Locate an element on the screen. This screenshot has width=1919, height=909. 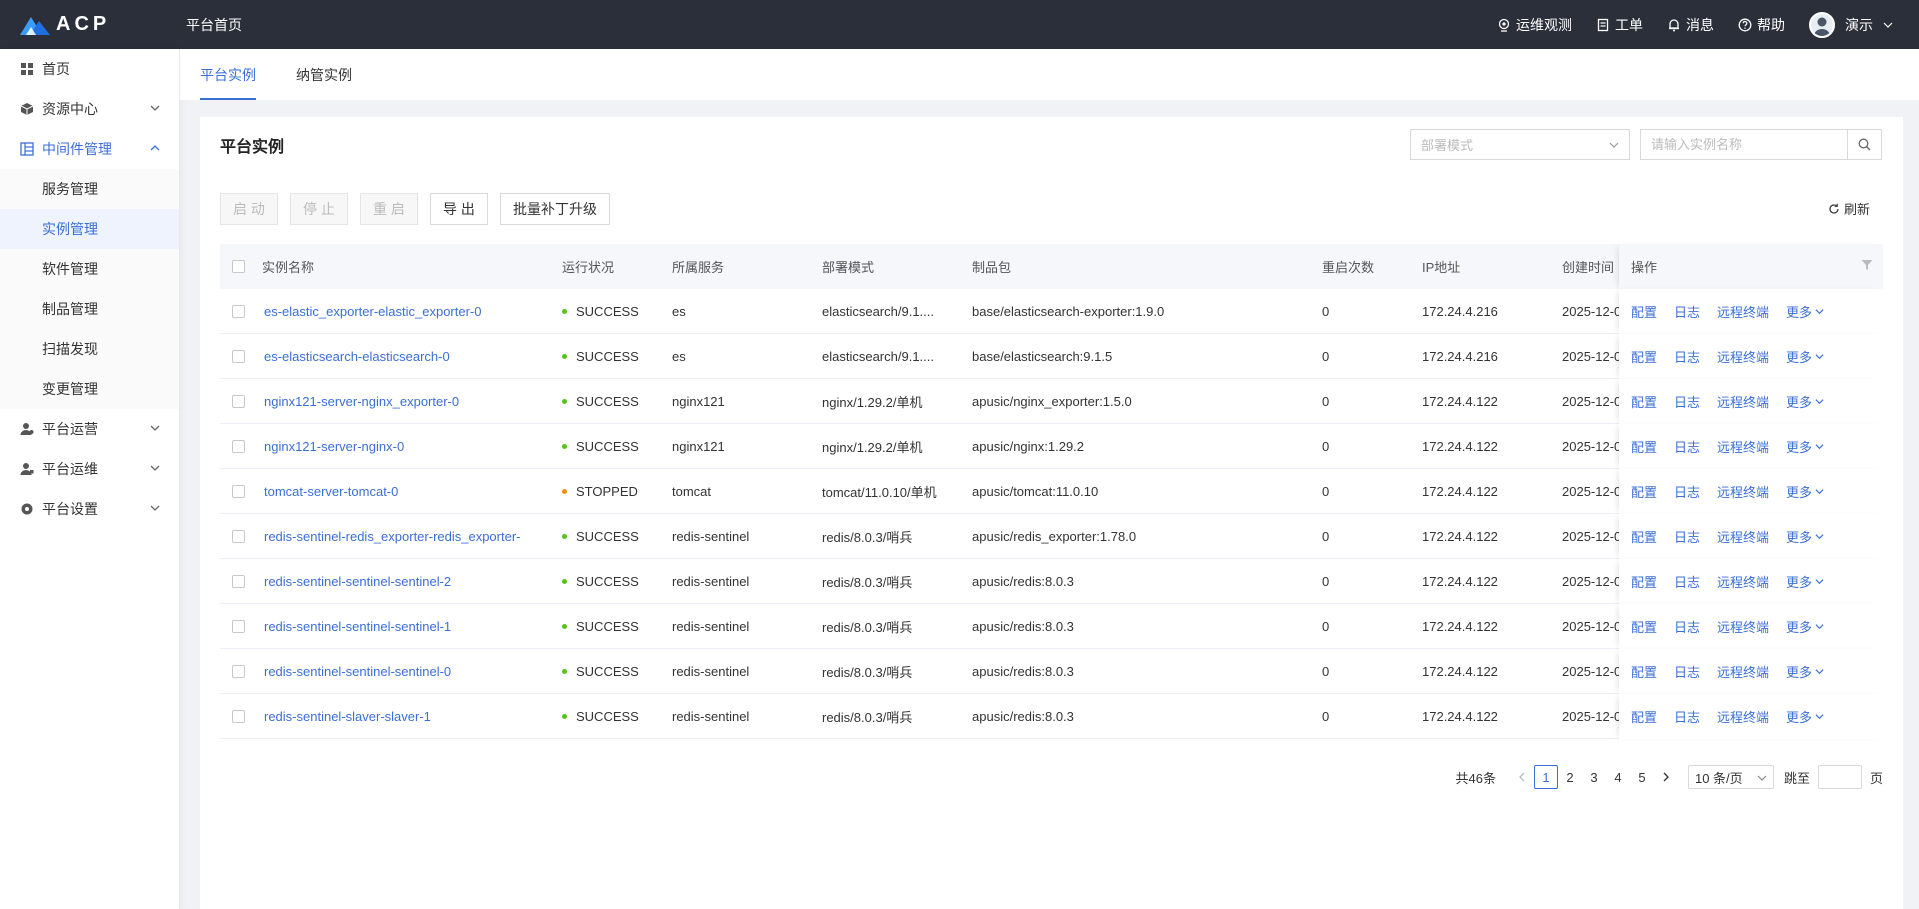
deploy-mode-select: 部署模式 is located at coordinates (1520, 144).